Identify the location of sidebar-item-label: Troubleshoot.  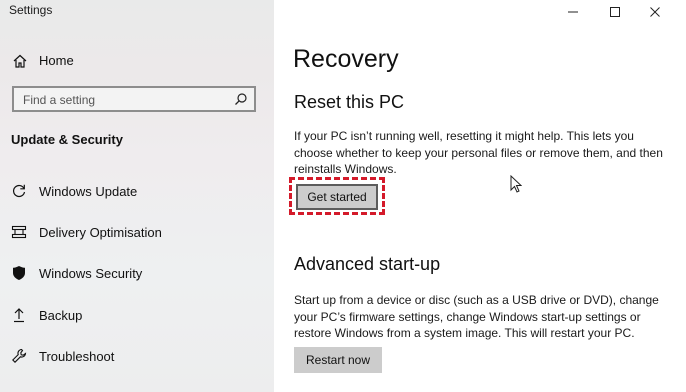
(77, 356).